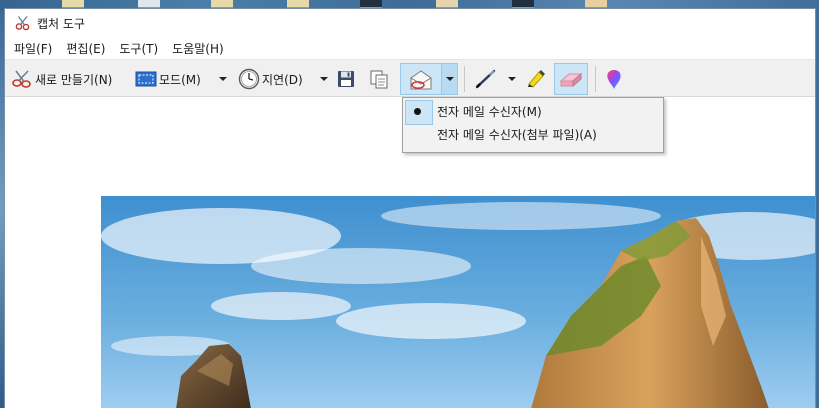 This screenshot has width=819, height=408. I want to click on new-snip-button: 새로 만들기(N), so click(60, 79).